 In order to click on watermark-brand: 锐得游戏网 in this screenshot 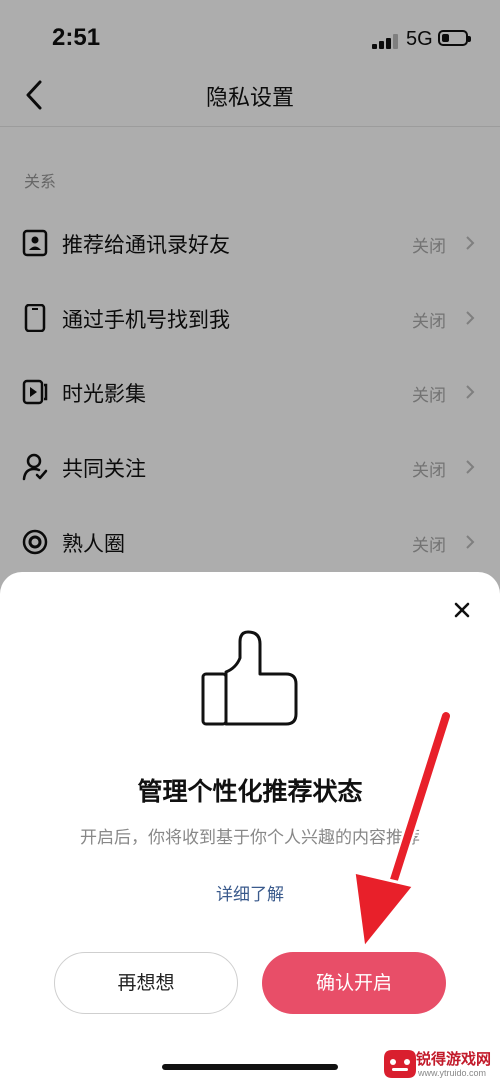, I will do `click(454, 1059)`.